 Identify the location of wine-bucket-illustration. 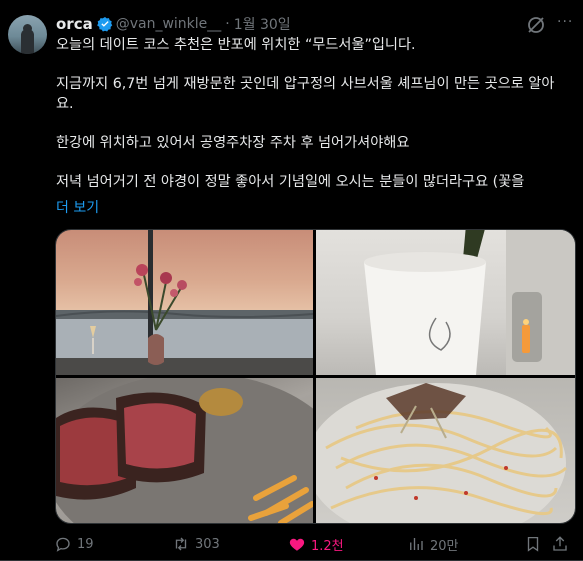
(469, 302).